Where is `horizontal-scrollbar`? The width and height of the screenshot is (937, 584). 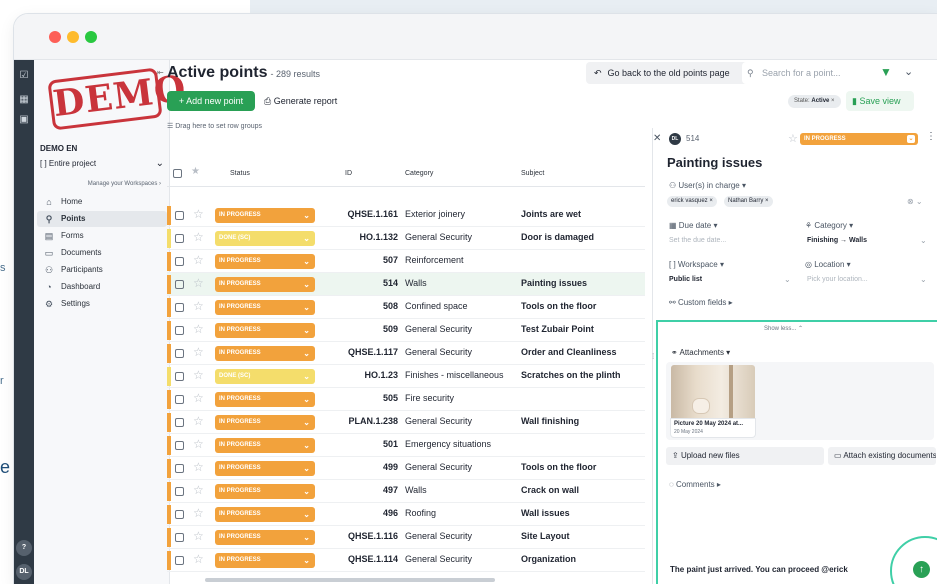
horizontal-scrollbar is located at coordinates (350, 580).